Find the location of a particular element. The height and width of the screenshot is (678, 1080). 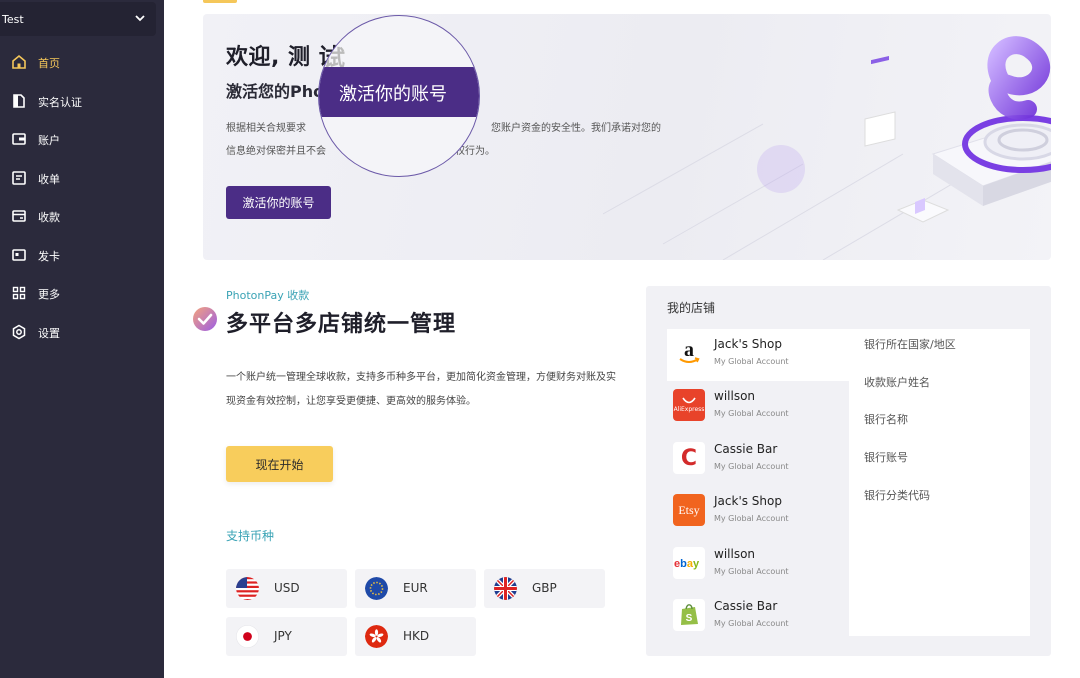

magnifier-band: 激活你的账号 is located at coordinates (399, 92).